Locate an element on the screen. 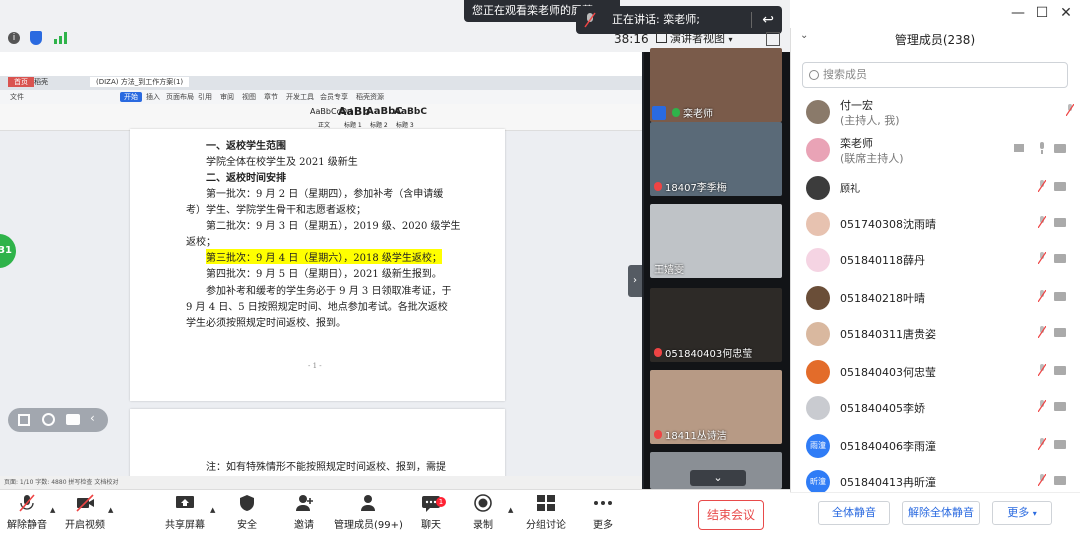 Image resolution: width=1080 pixels, height=541 pixels. member-row: 昕潼 051840413冉昕潼 is located at coordinates (935, 478).